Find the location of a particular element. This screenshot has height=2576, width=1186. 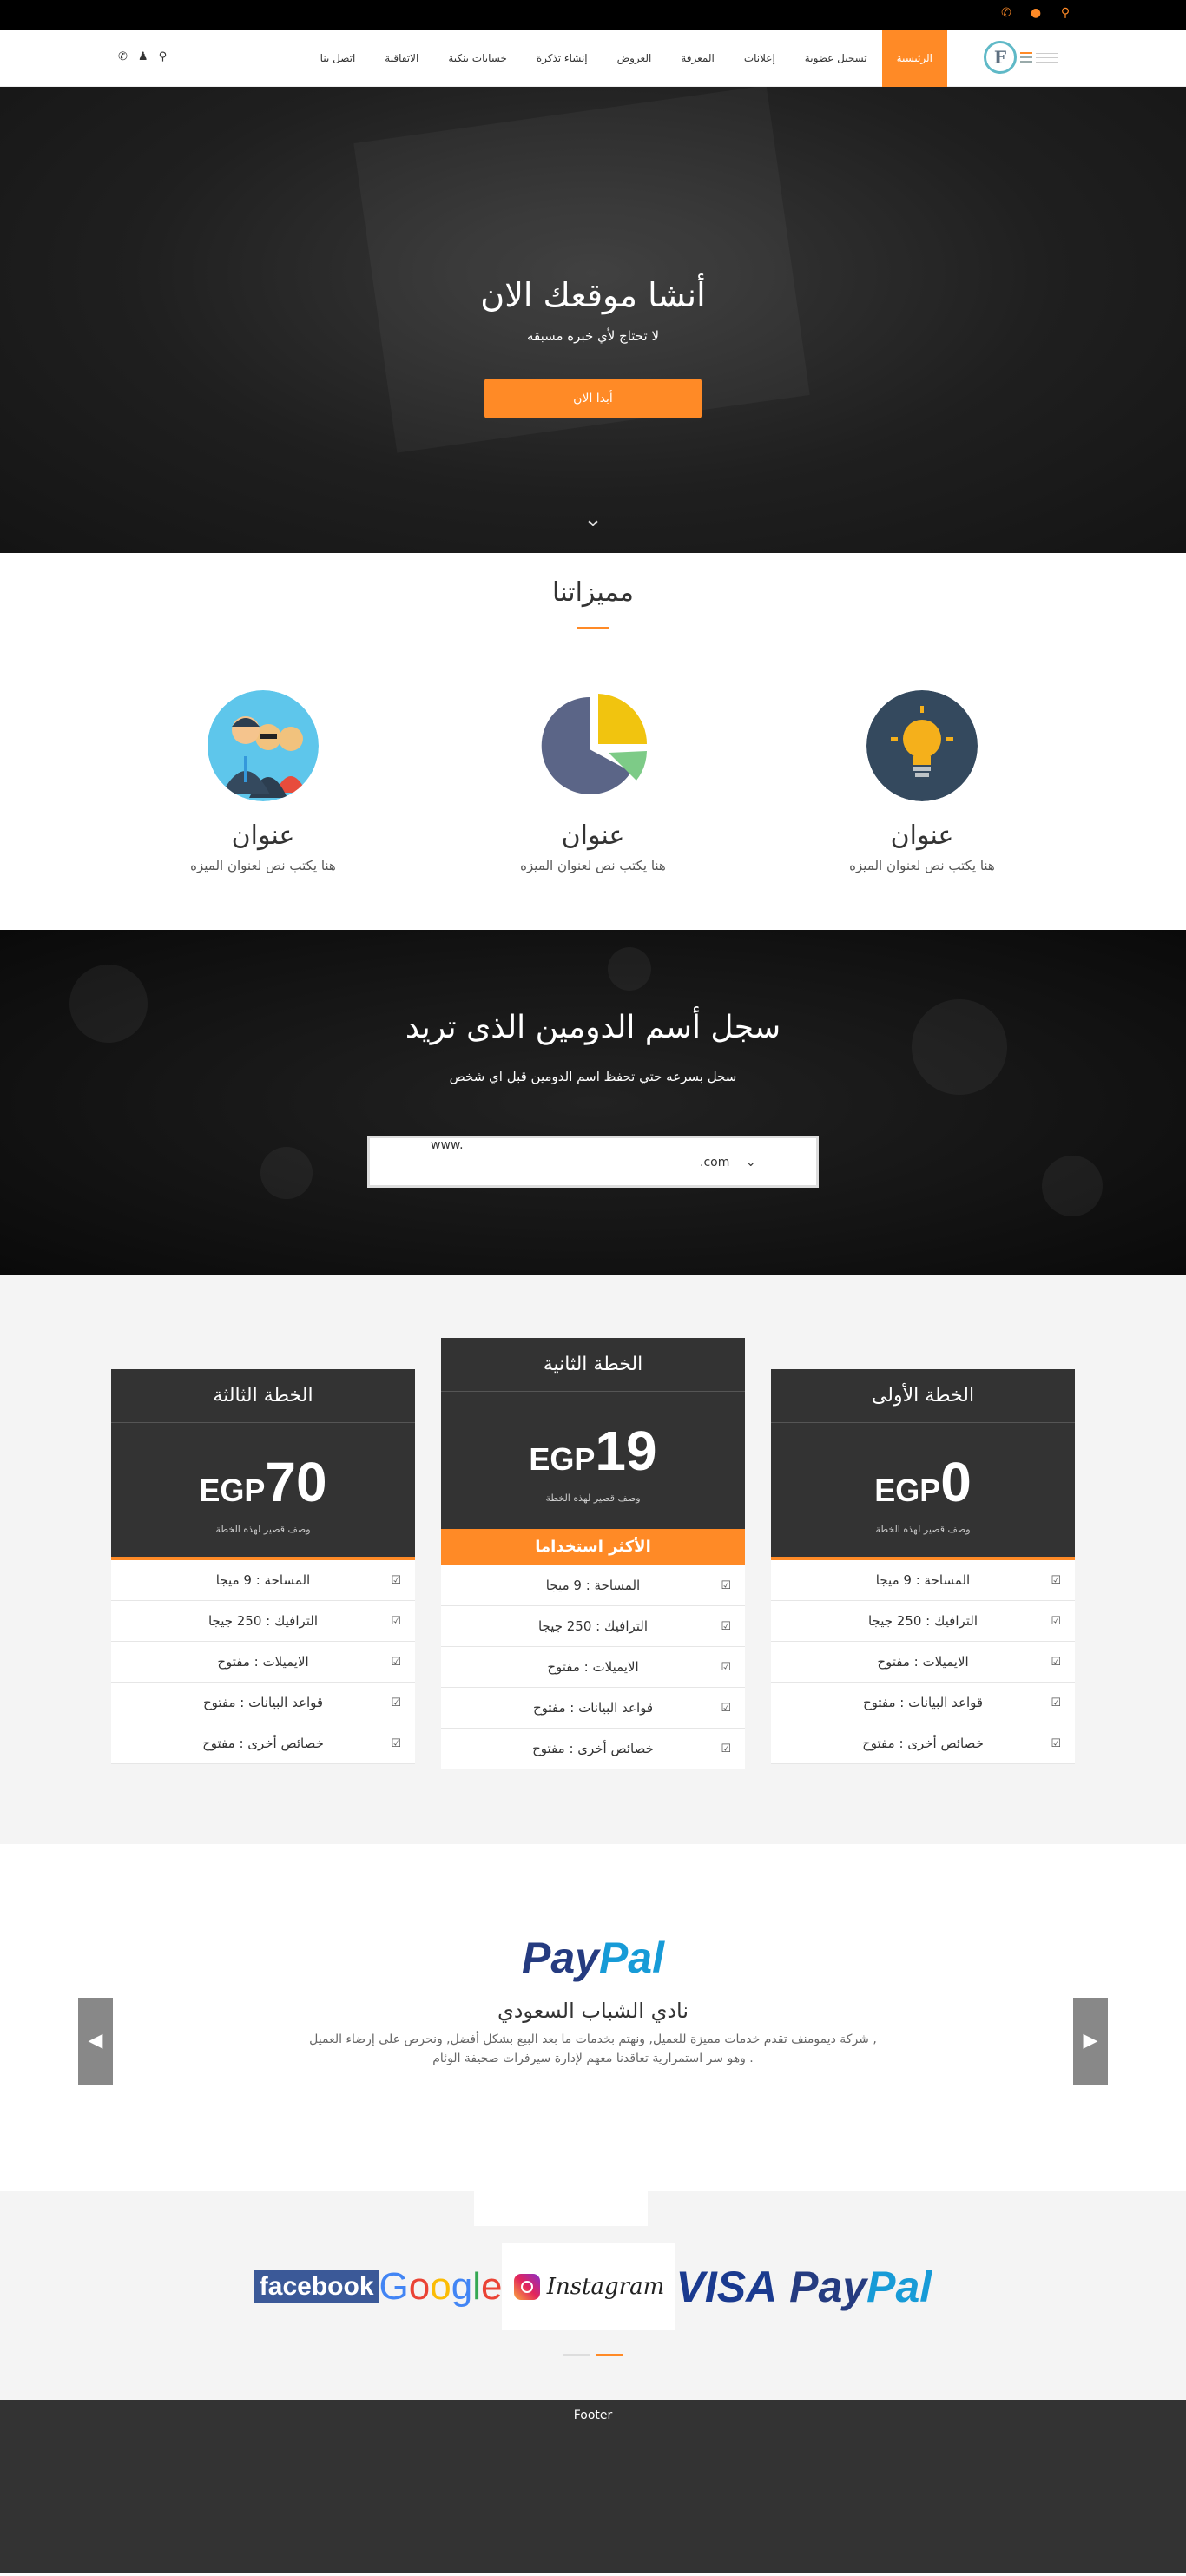

tld-value: .com is located at coordinates (715, 1162).